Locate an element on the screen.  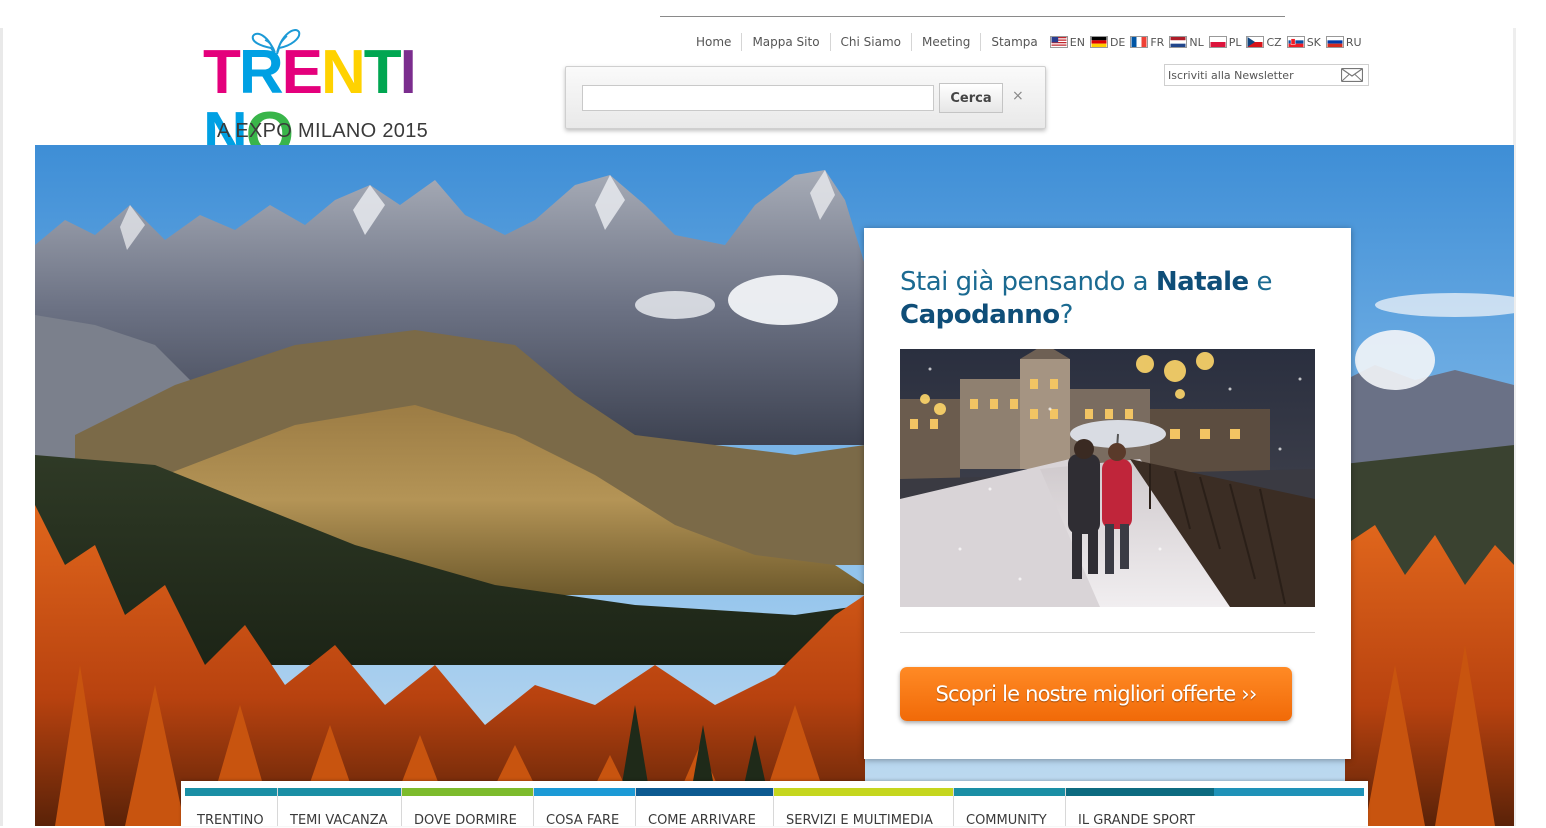
lang-en: EN is located at coordinates (1067, 42).